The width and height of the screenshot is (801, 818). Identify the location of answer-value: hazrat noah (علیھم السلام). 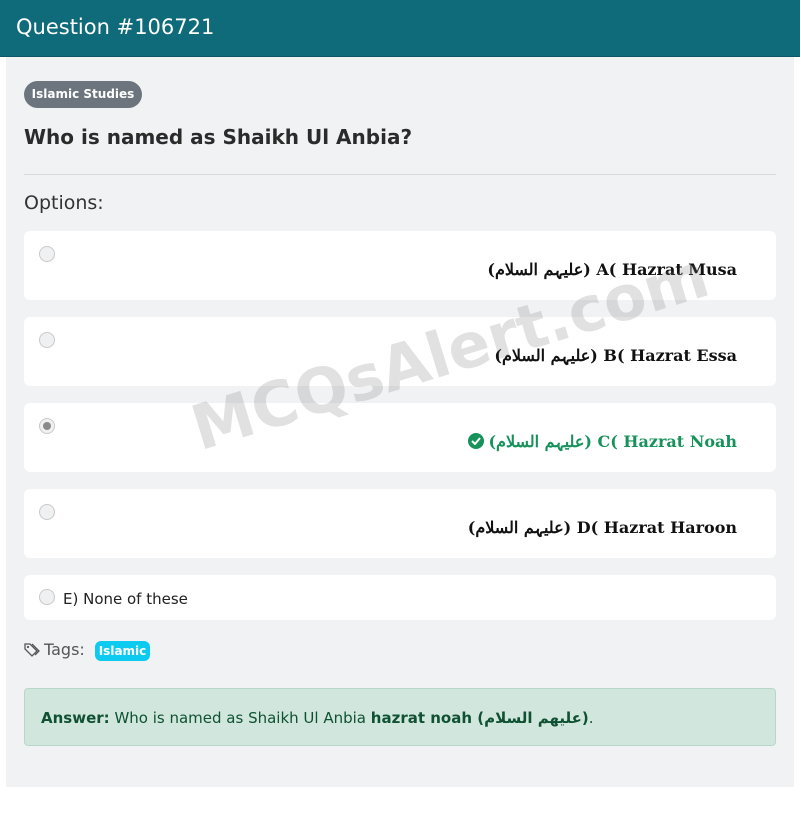
(479, 718).